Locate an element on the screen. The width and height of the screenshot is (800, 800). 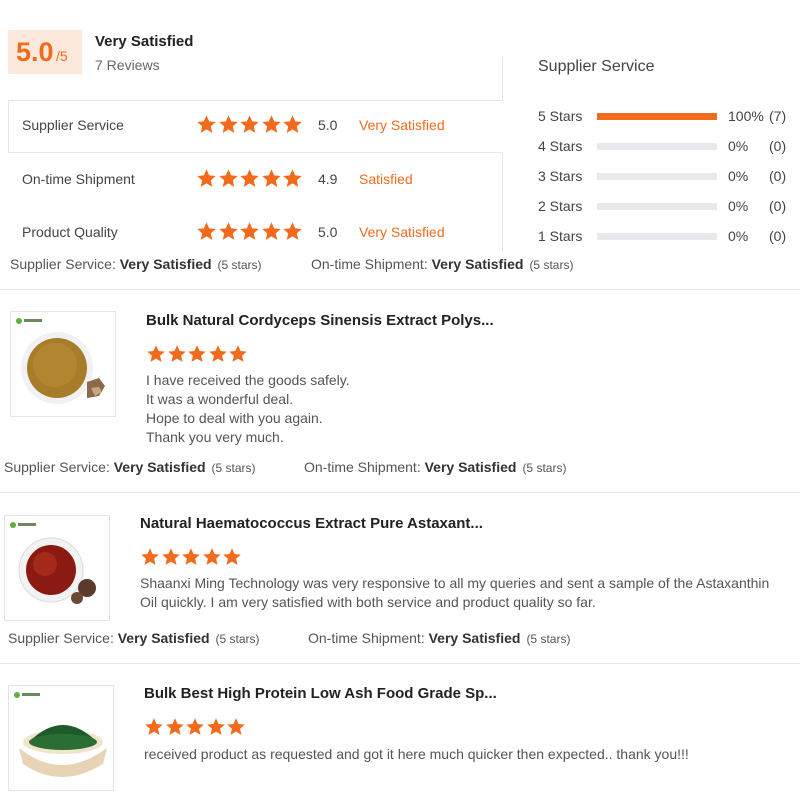
distribution-percent: 100% is located at coordinates (746, 116).